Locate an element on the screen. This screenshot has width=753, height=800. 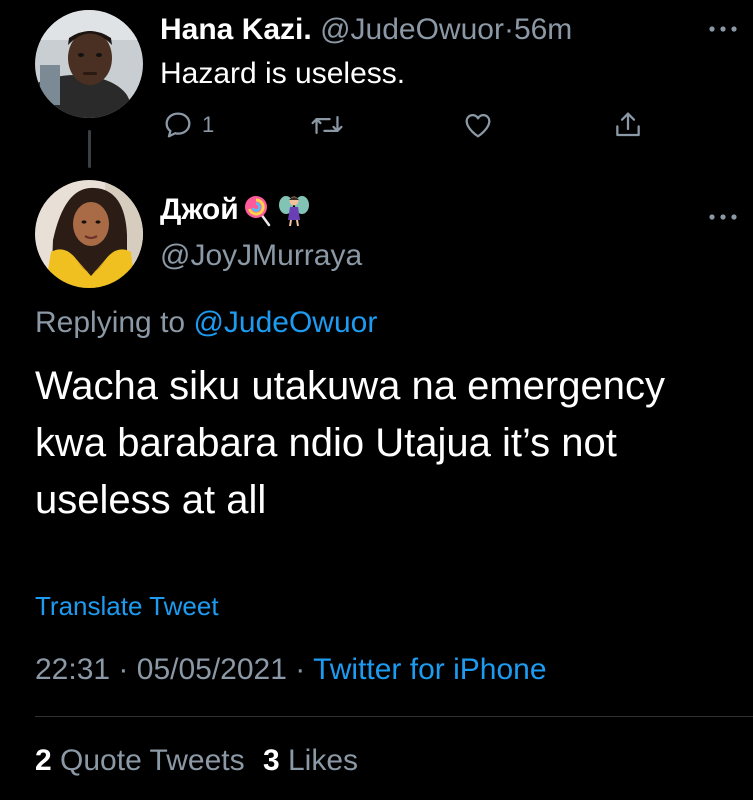
quote-tweets-count: 2 is located at coordinates (43, 760).